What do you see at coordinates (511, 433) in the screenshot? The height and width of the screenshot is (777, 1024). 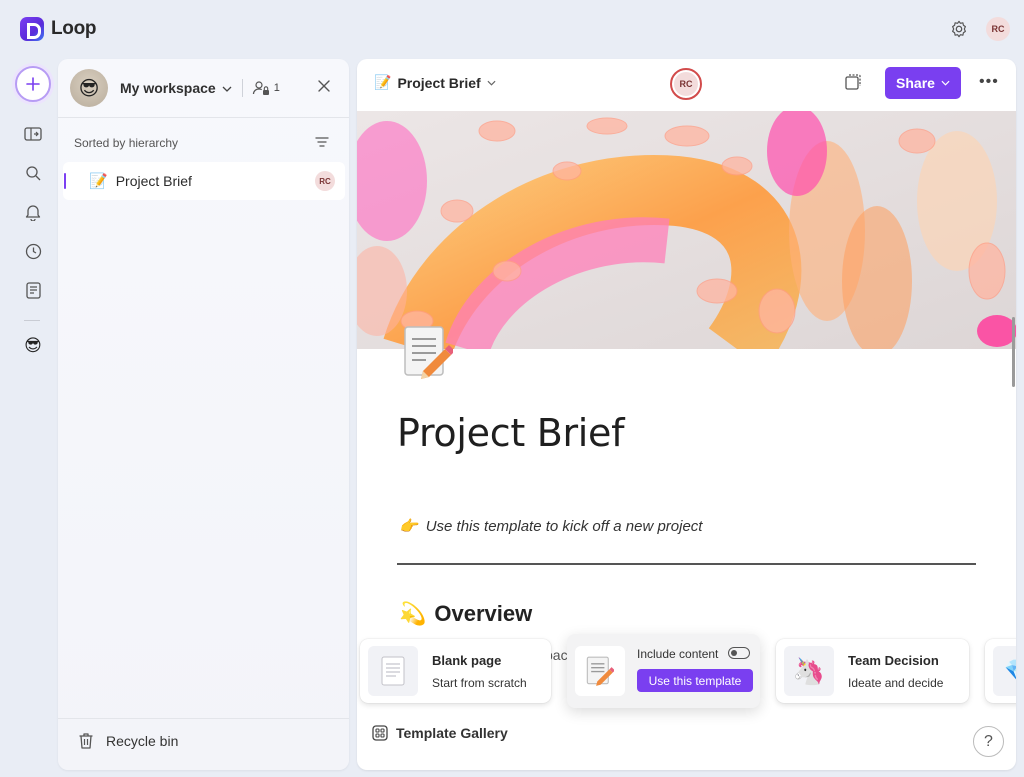 I see `page-title: Project Brief` at bounding box center [511, 433].